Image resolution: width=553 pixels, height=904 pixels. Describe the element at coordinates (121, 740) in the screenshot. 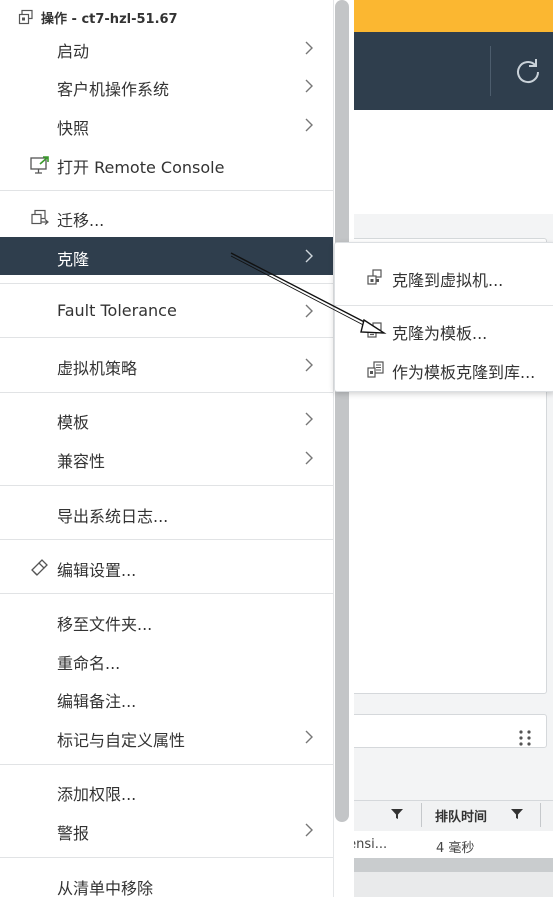

I see `menu-item-label: 标记与自定义属性` at that location.